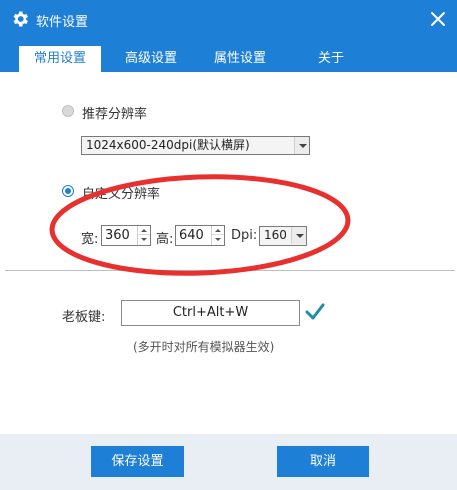 Image resolution: width=457 pixels, height=490 pixels. Describe the element at coordinates (60, 59) in the screenshot. I see `tab-general: 常用设置` at that location.